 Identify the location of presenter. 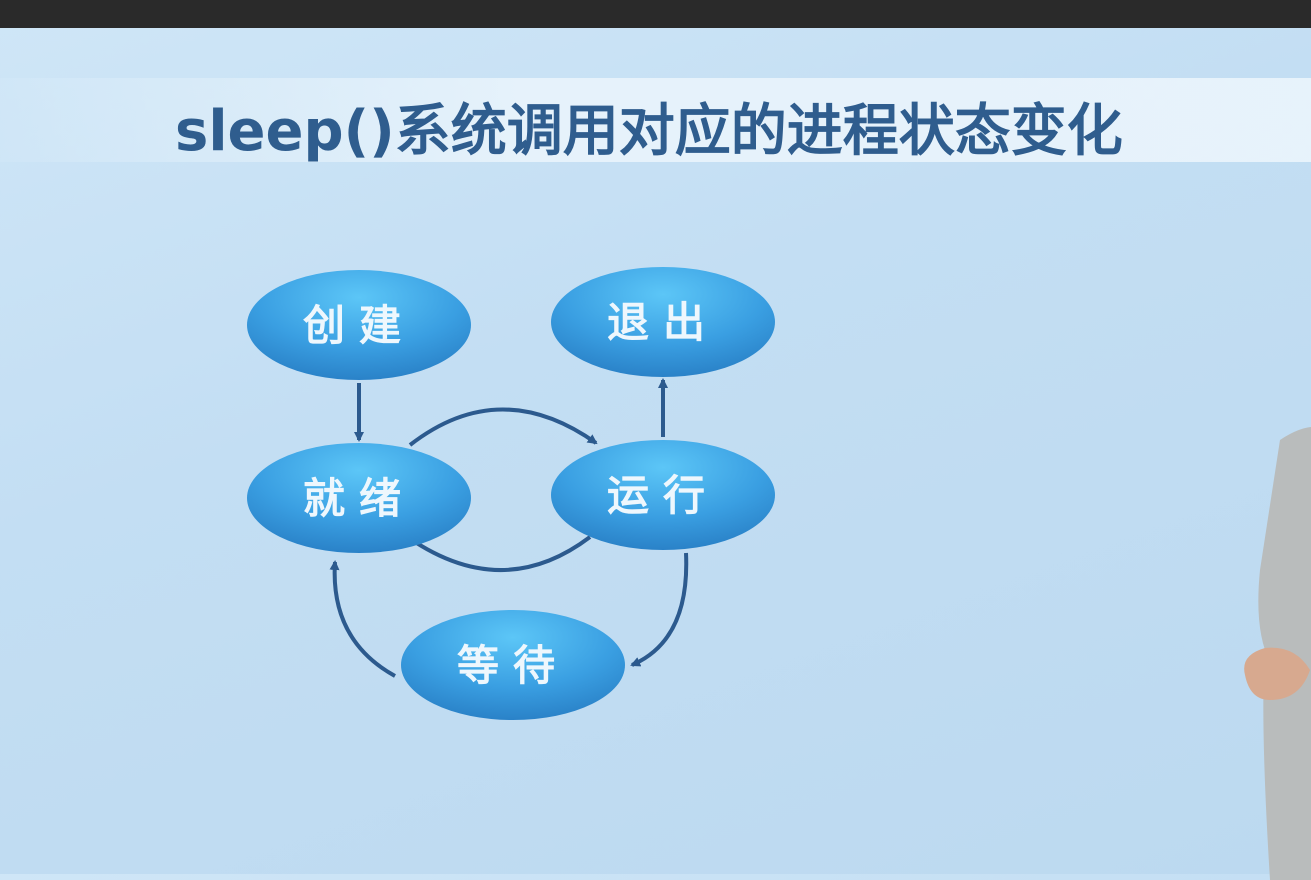
(1277, 653).